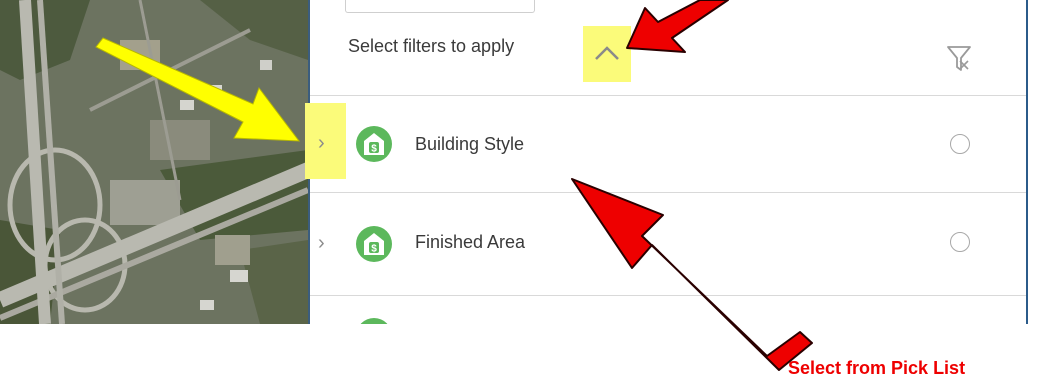  What do you see at coordinates (470, 144) in the screenshot?
I see `filter-label: Building Style` at bounding box center [470, 144].